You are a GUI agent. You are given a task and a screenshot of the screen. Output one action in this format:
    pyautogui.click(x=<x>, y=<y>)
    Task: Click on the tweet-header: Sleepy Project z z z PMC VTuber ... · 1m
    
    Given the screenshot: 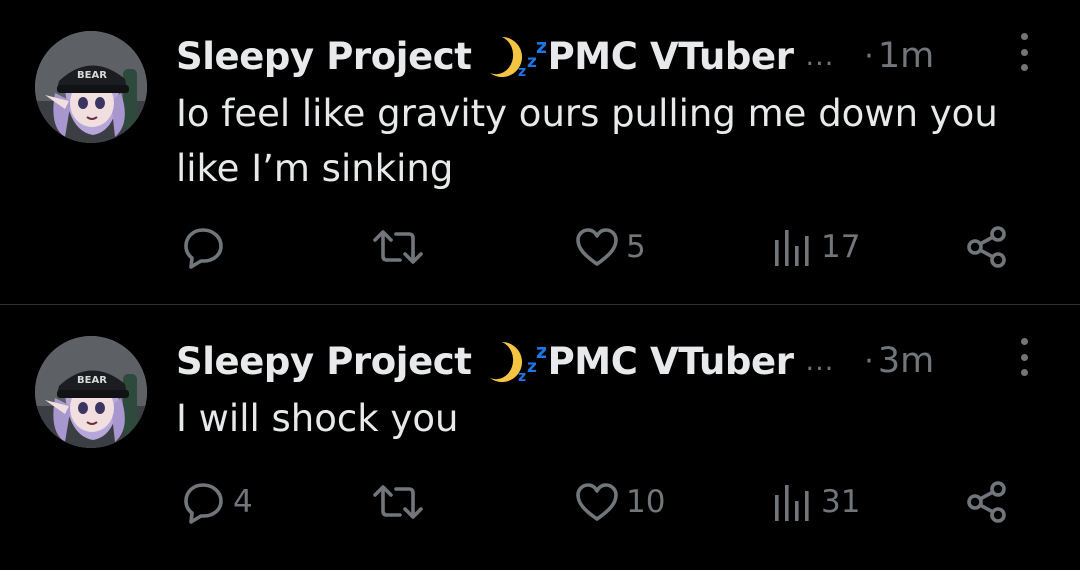 What is the action you would take?
    pyautogui.click(x=606, y=56)
    